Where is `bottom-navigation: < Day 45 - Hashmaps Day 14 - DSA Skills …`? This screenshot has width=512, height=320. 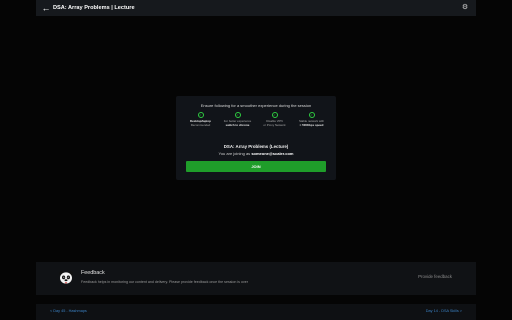
bottom-navigation: < Day 45 - Hashmaps Day 14 - DSA Skills … is located at coordinates (256, 312).